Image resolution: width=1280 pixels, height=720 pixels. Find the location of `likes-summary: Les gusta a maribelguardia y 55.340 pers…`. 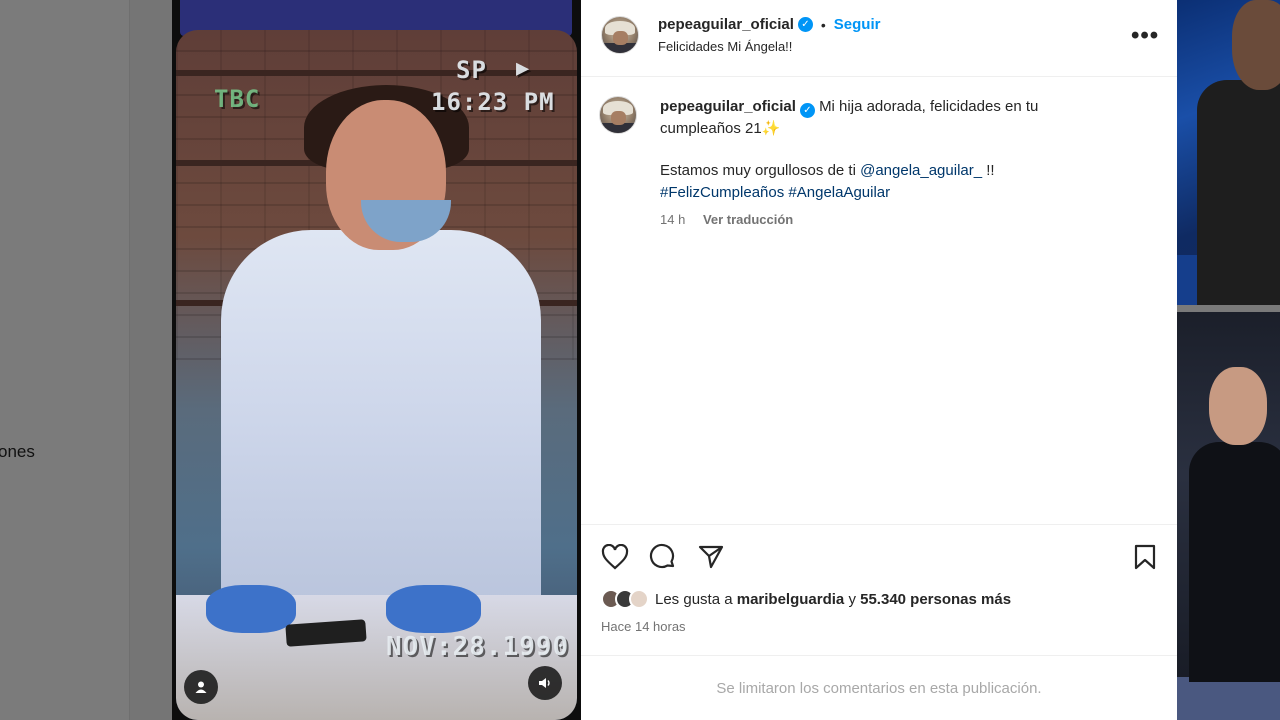

likes-summary: Les gusta a maribelguardia y 55.340 pers… is located at coordinates (806, 599).